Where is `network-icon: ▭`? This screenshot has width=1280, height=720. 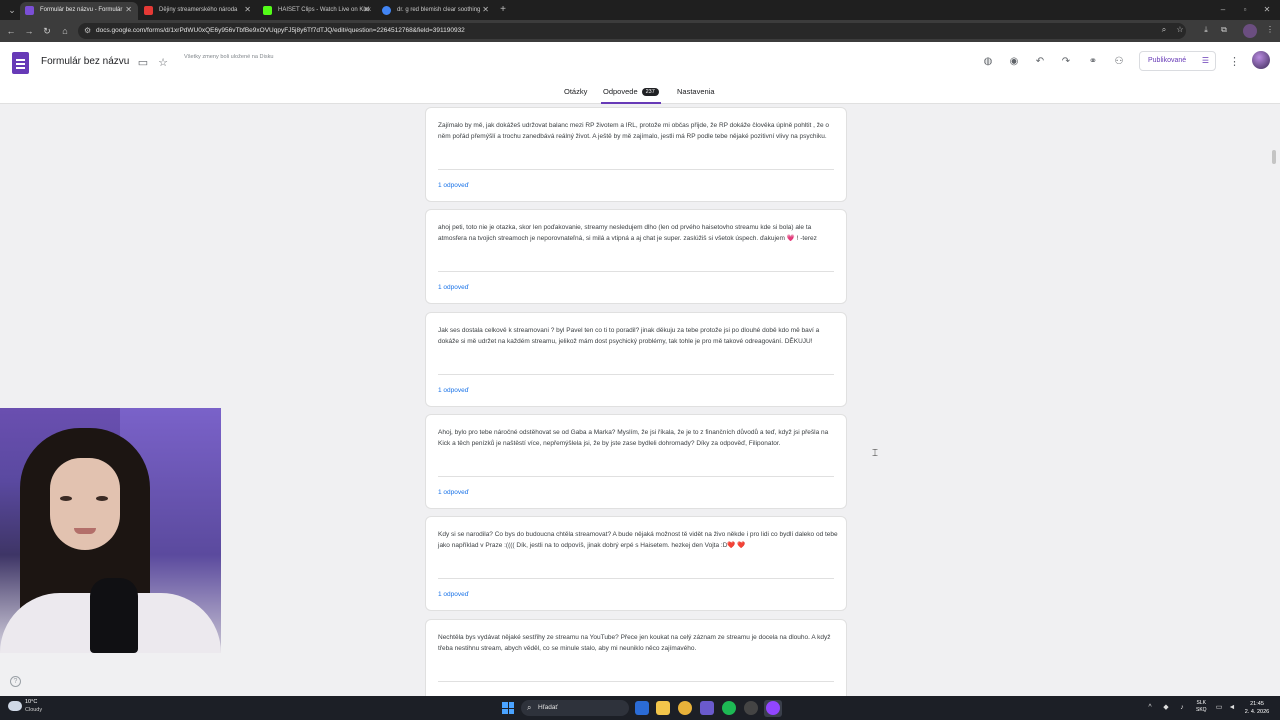 network-icon: ▭ is located at coordinates (1219, 708).